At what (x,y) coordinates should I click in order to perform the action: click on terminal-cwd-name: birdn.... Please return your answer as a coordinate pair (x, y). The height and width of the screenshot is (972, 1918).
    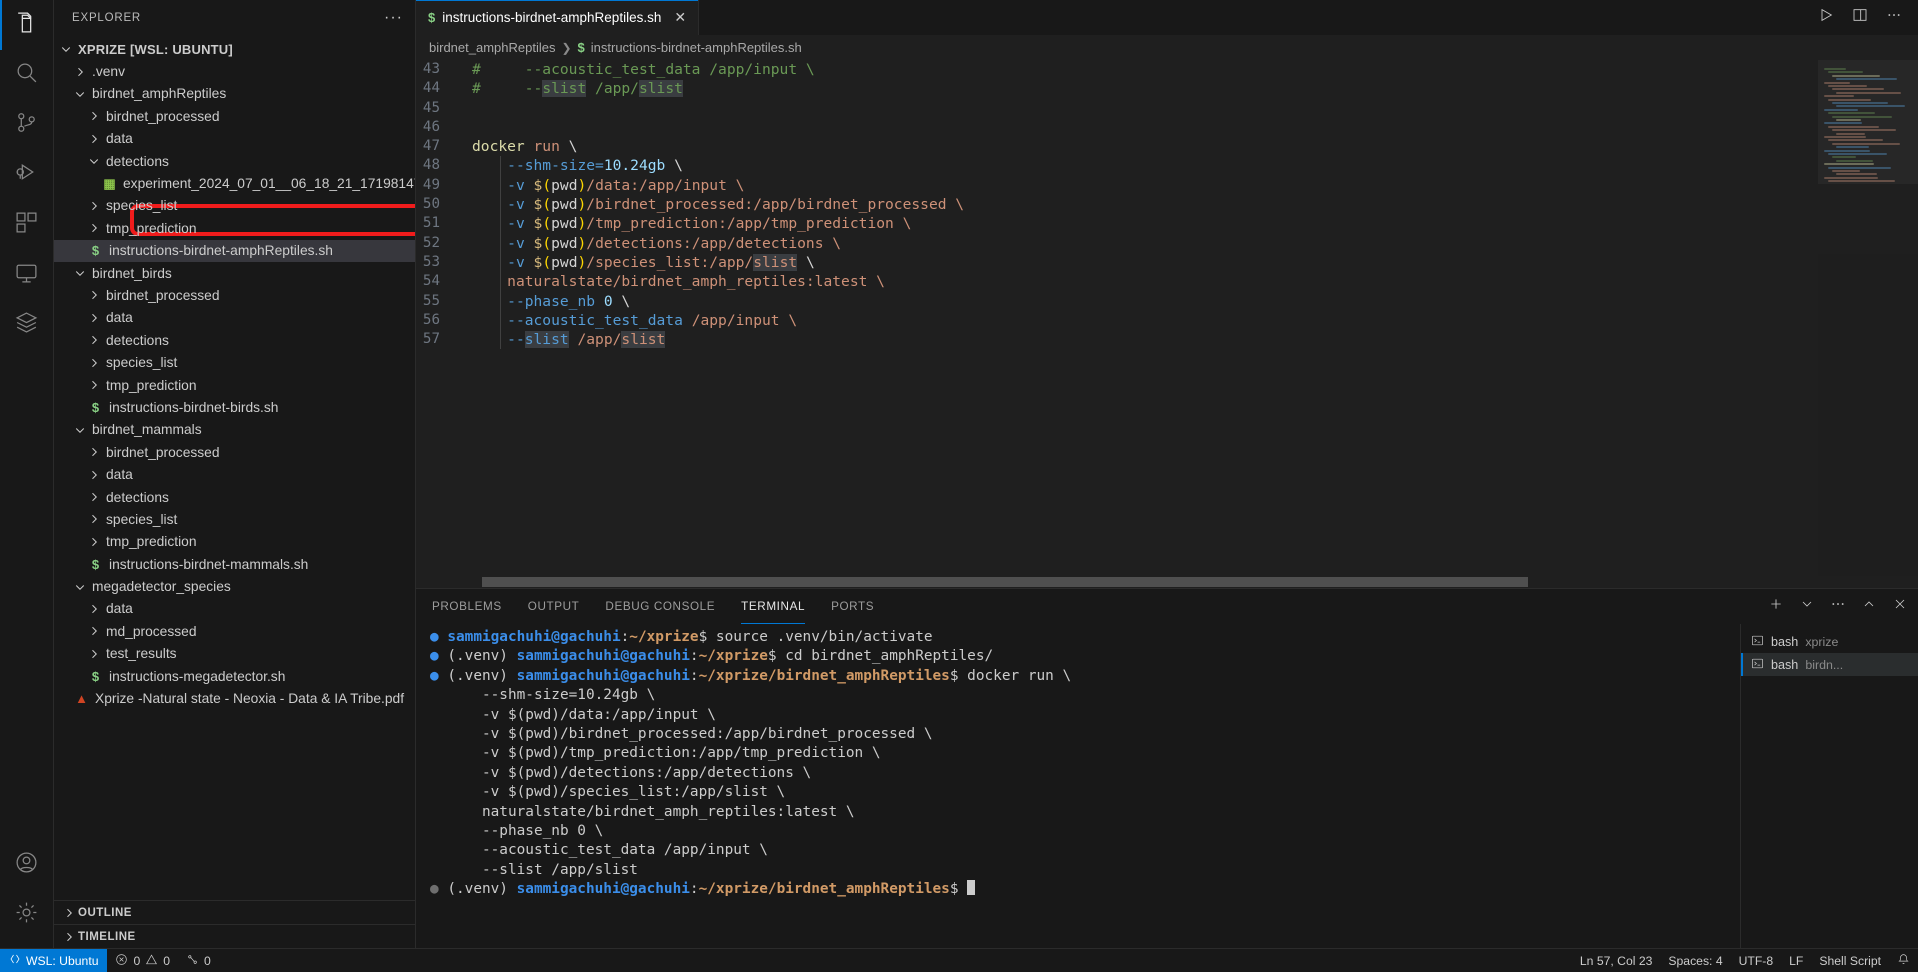
    Looking at the image, I should click on (1824, 664).